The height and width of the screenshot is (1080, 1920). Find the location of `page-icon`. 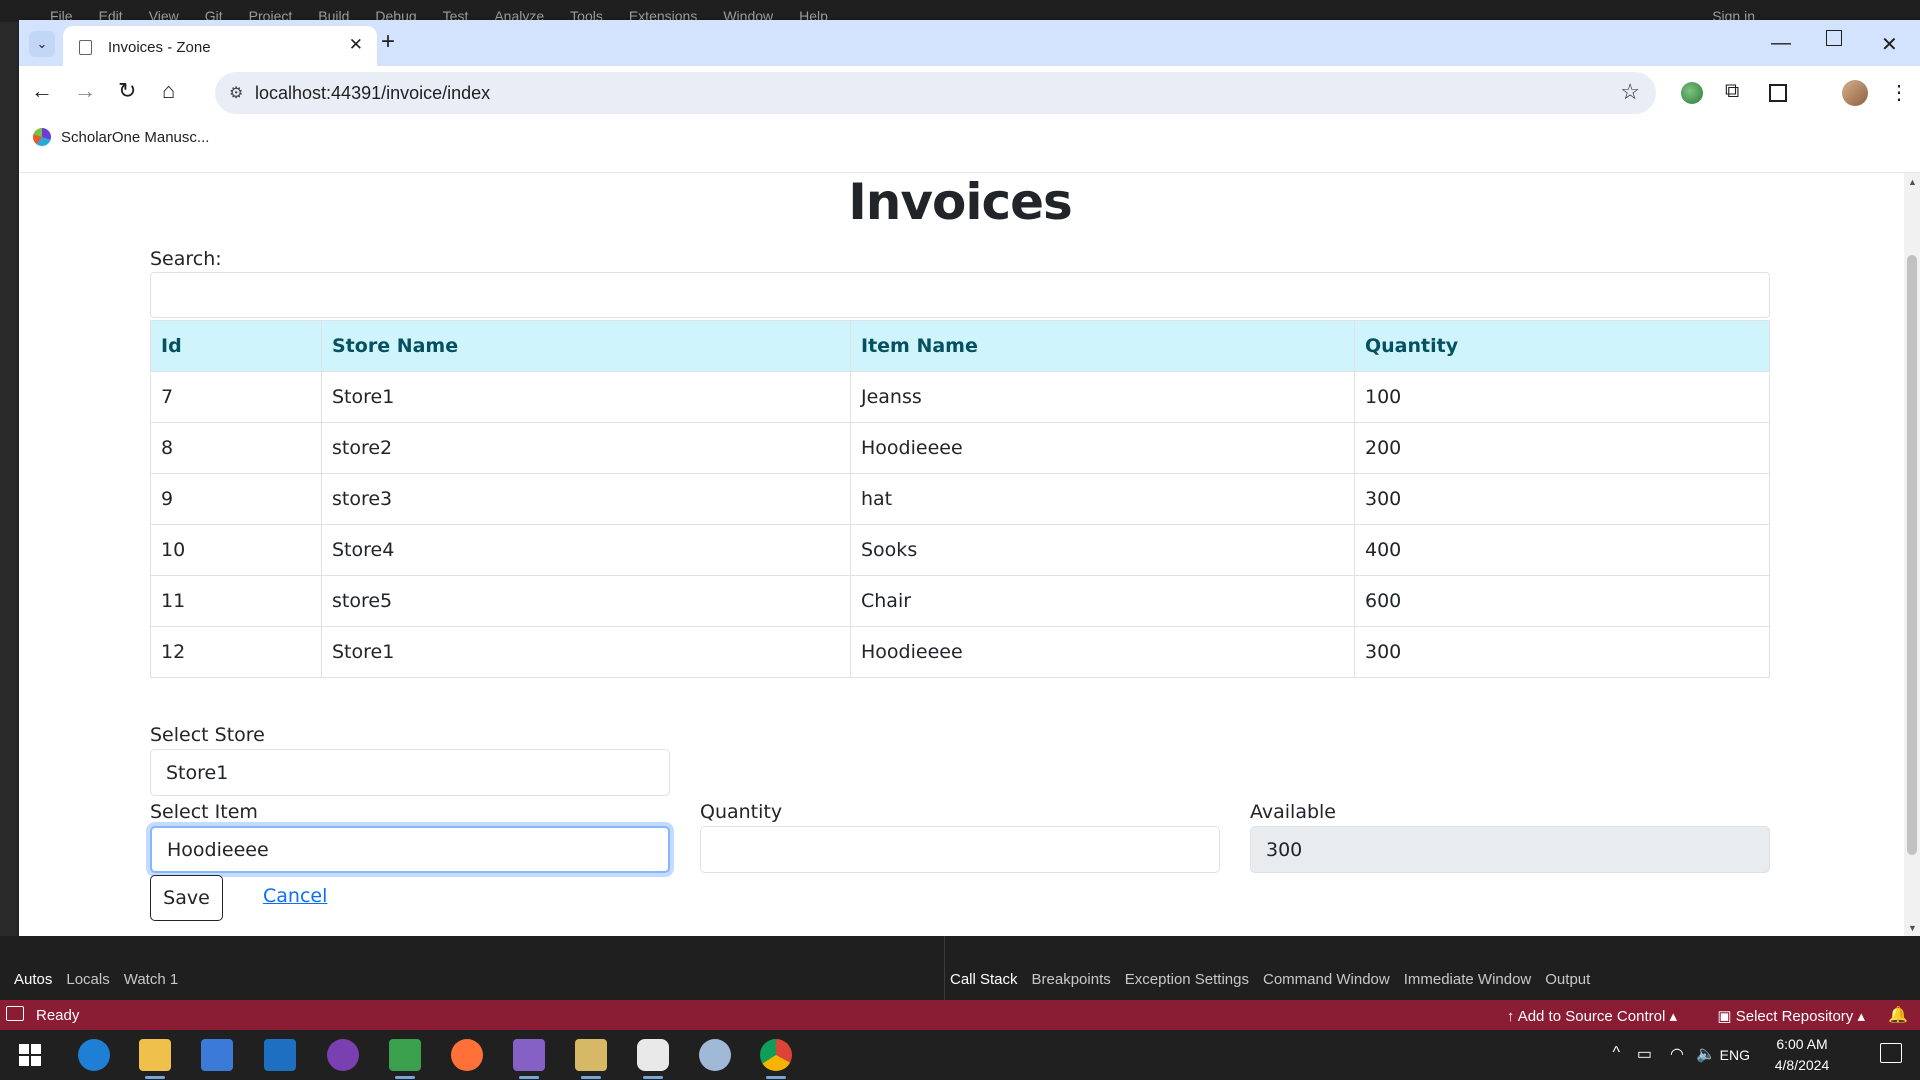

page-icon is located at coordinates (85, 47).